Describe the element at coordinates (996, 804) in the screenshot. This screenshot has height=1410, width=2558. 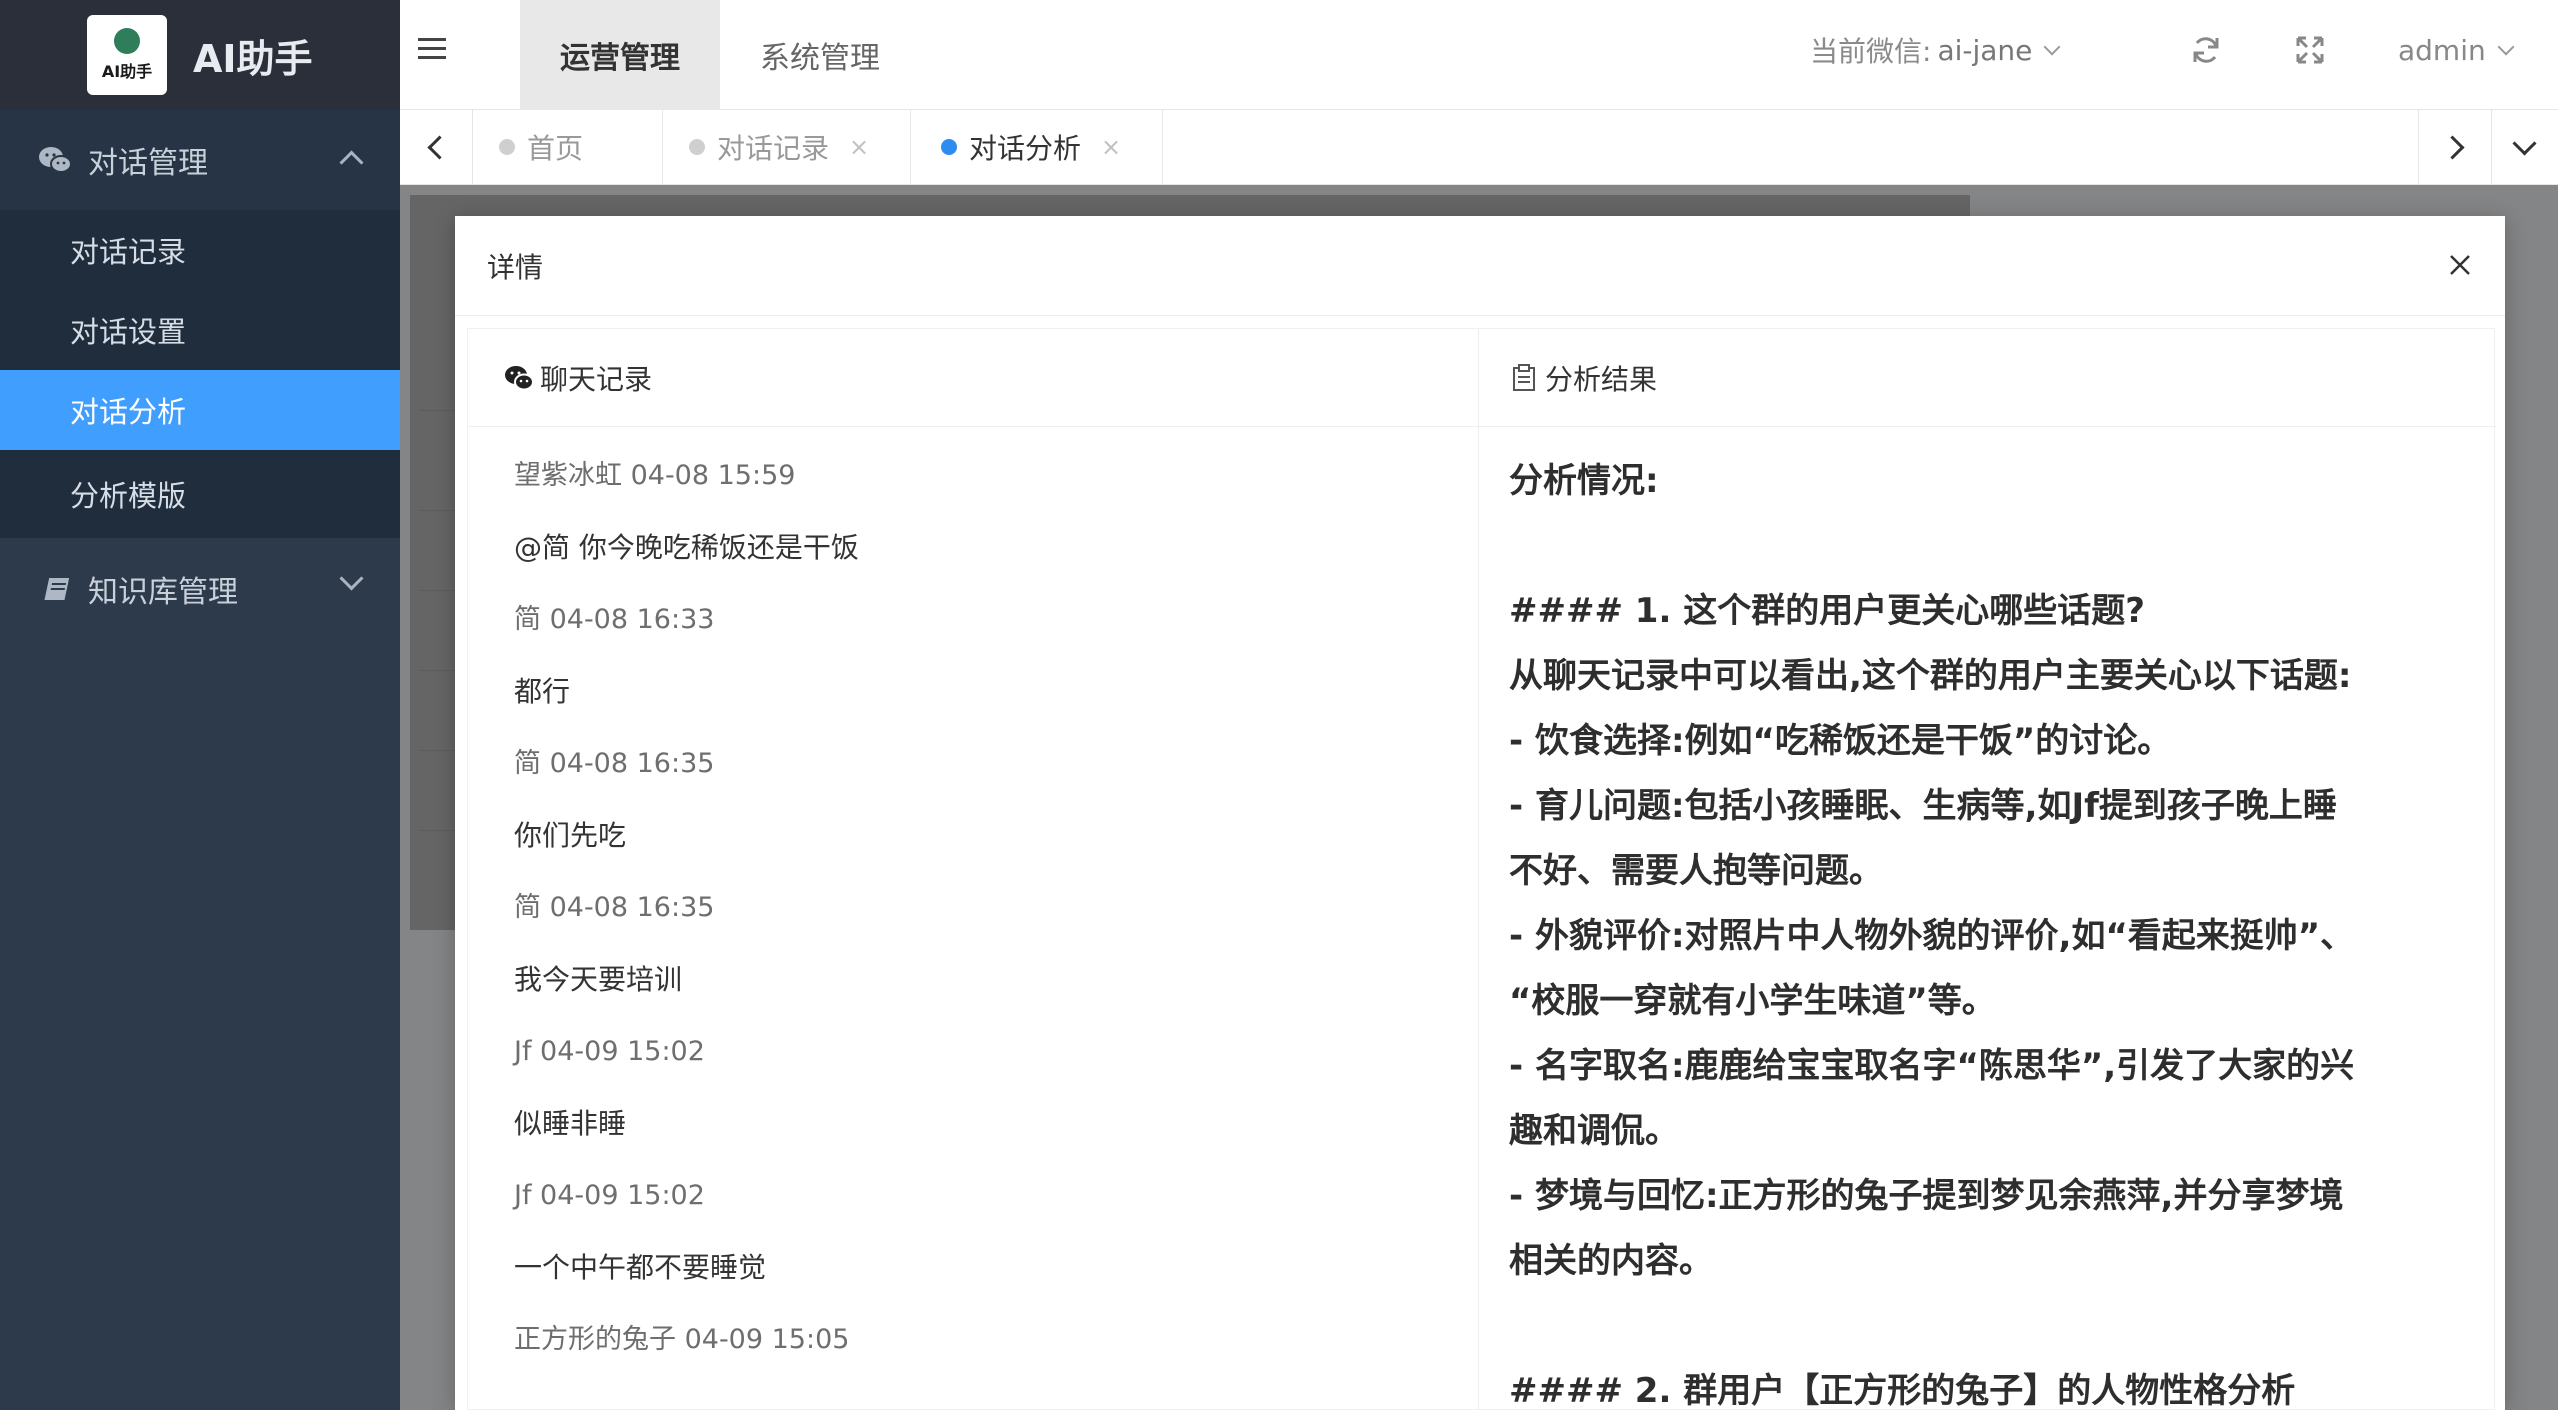
I see `list-item: 简 04-08 16:35 你们先吃` at that location.